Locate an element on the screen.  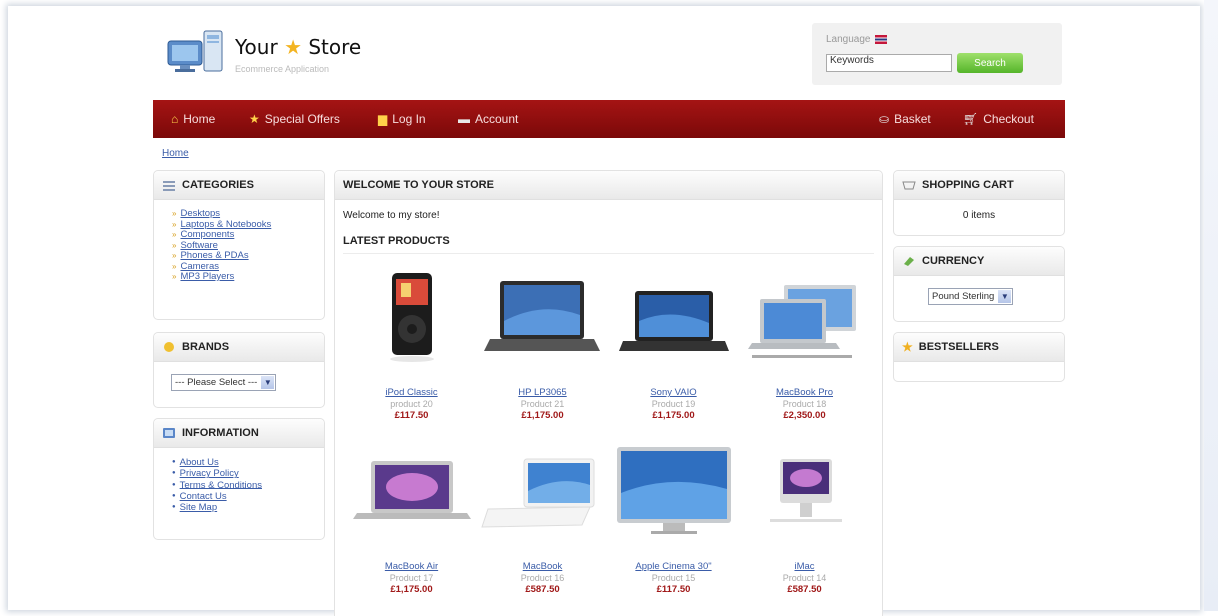
store-title: Your ★ Store is located at coordinates (298, 47).